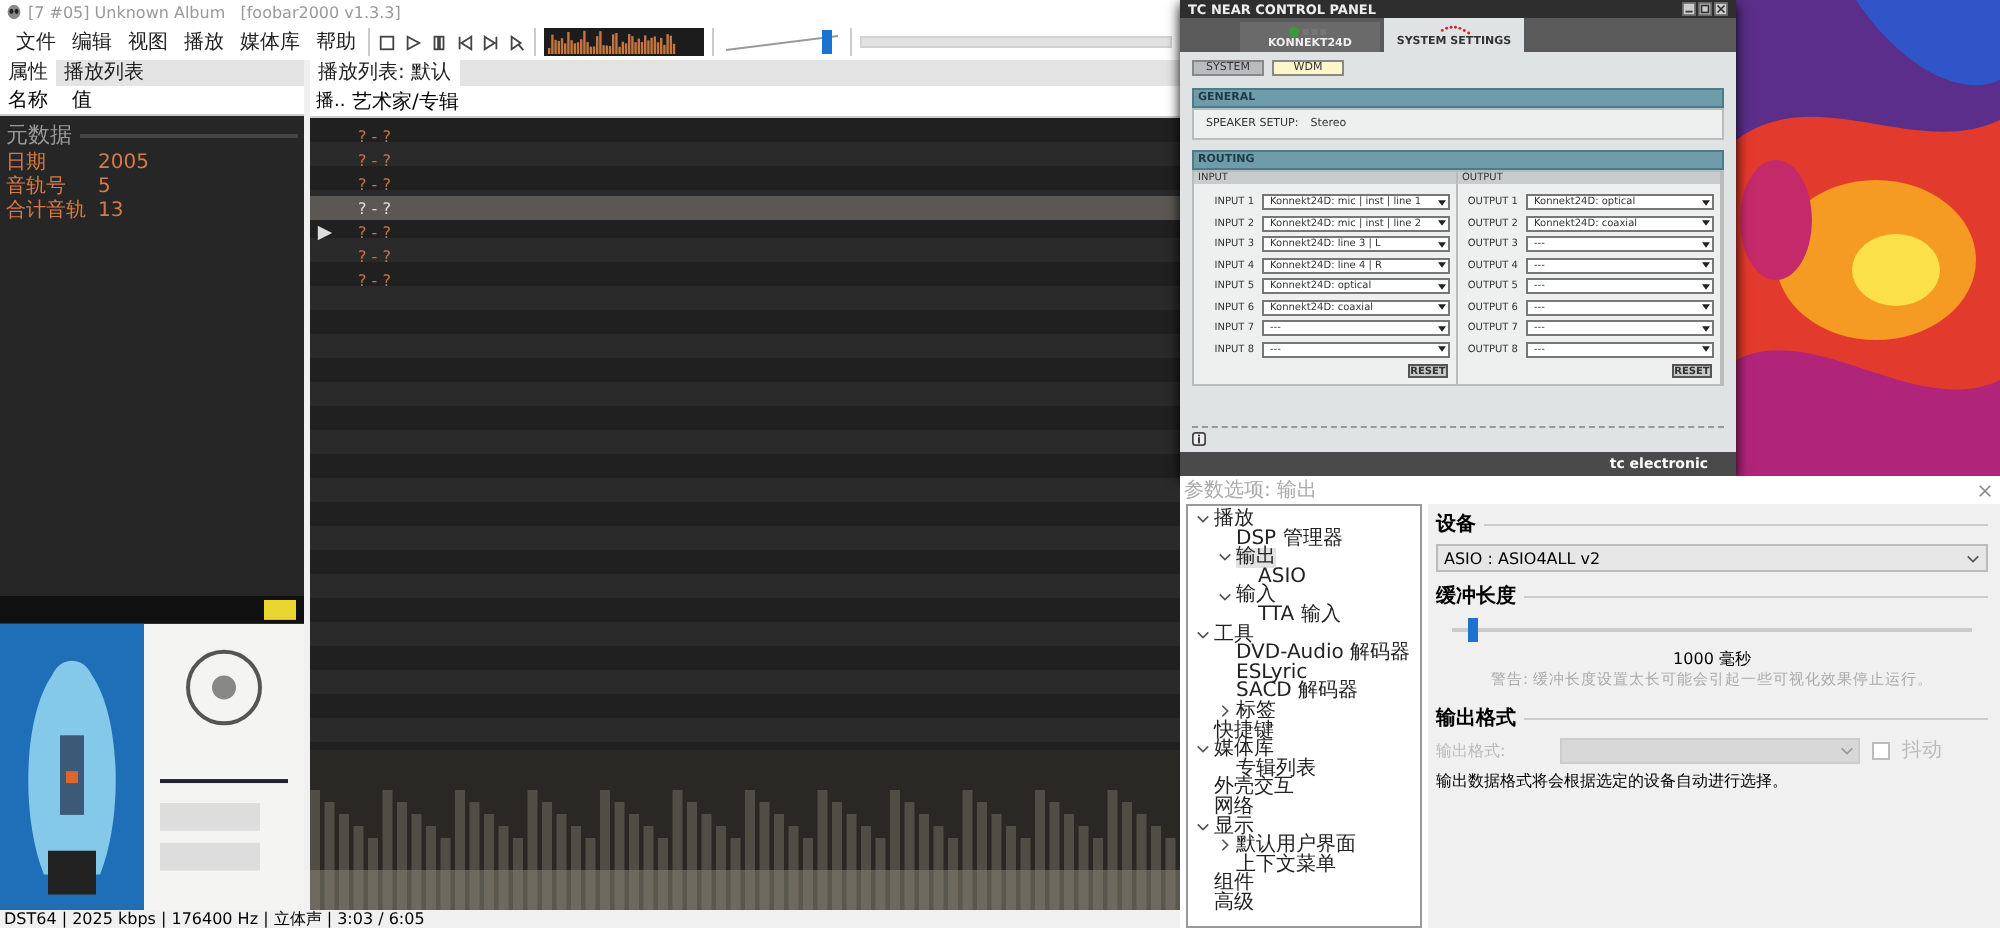 The height and width of the screenshot is (928, 2000). What do you see at coordinates (270, 42) in the screenshot?
I see `menu-item: 媒体库` at bounding box center [270, 42].